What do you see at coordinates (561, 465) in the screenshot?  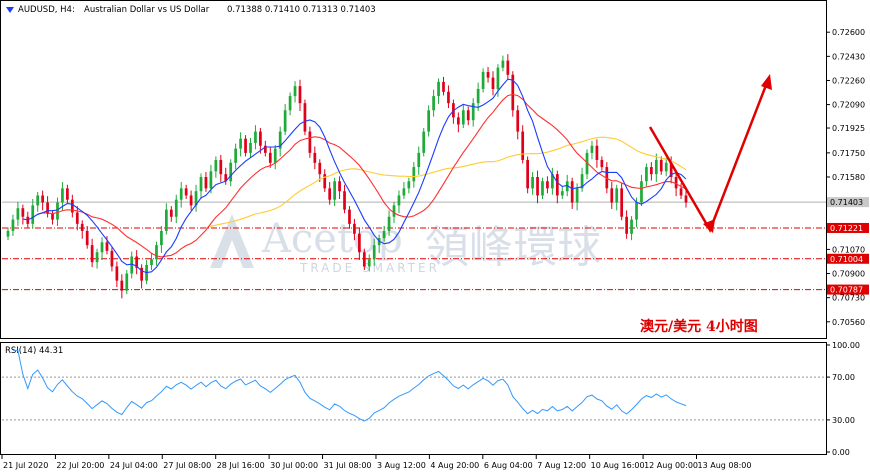 I see `time-tick-label: 7 Aug 12:00` at bounding box center [561, 465].